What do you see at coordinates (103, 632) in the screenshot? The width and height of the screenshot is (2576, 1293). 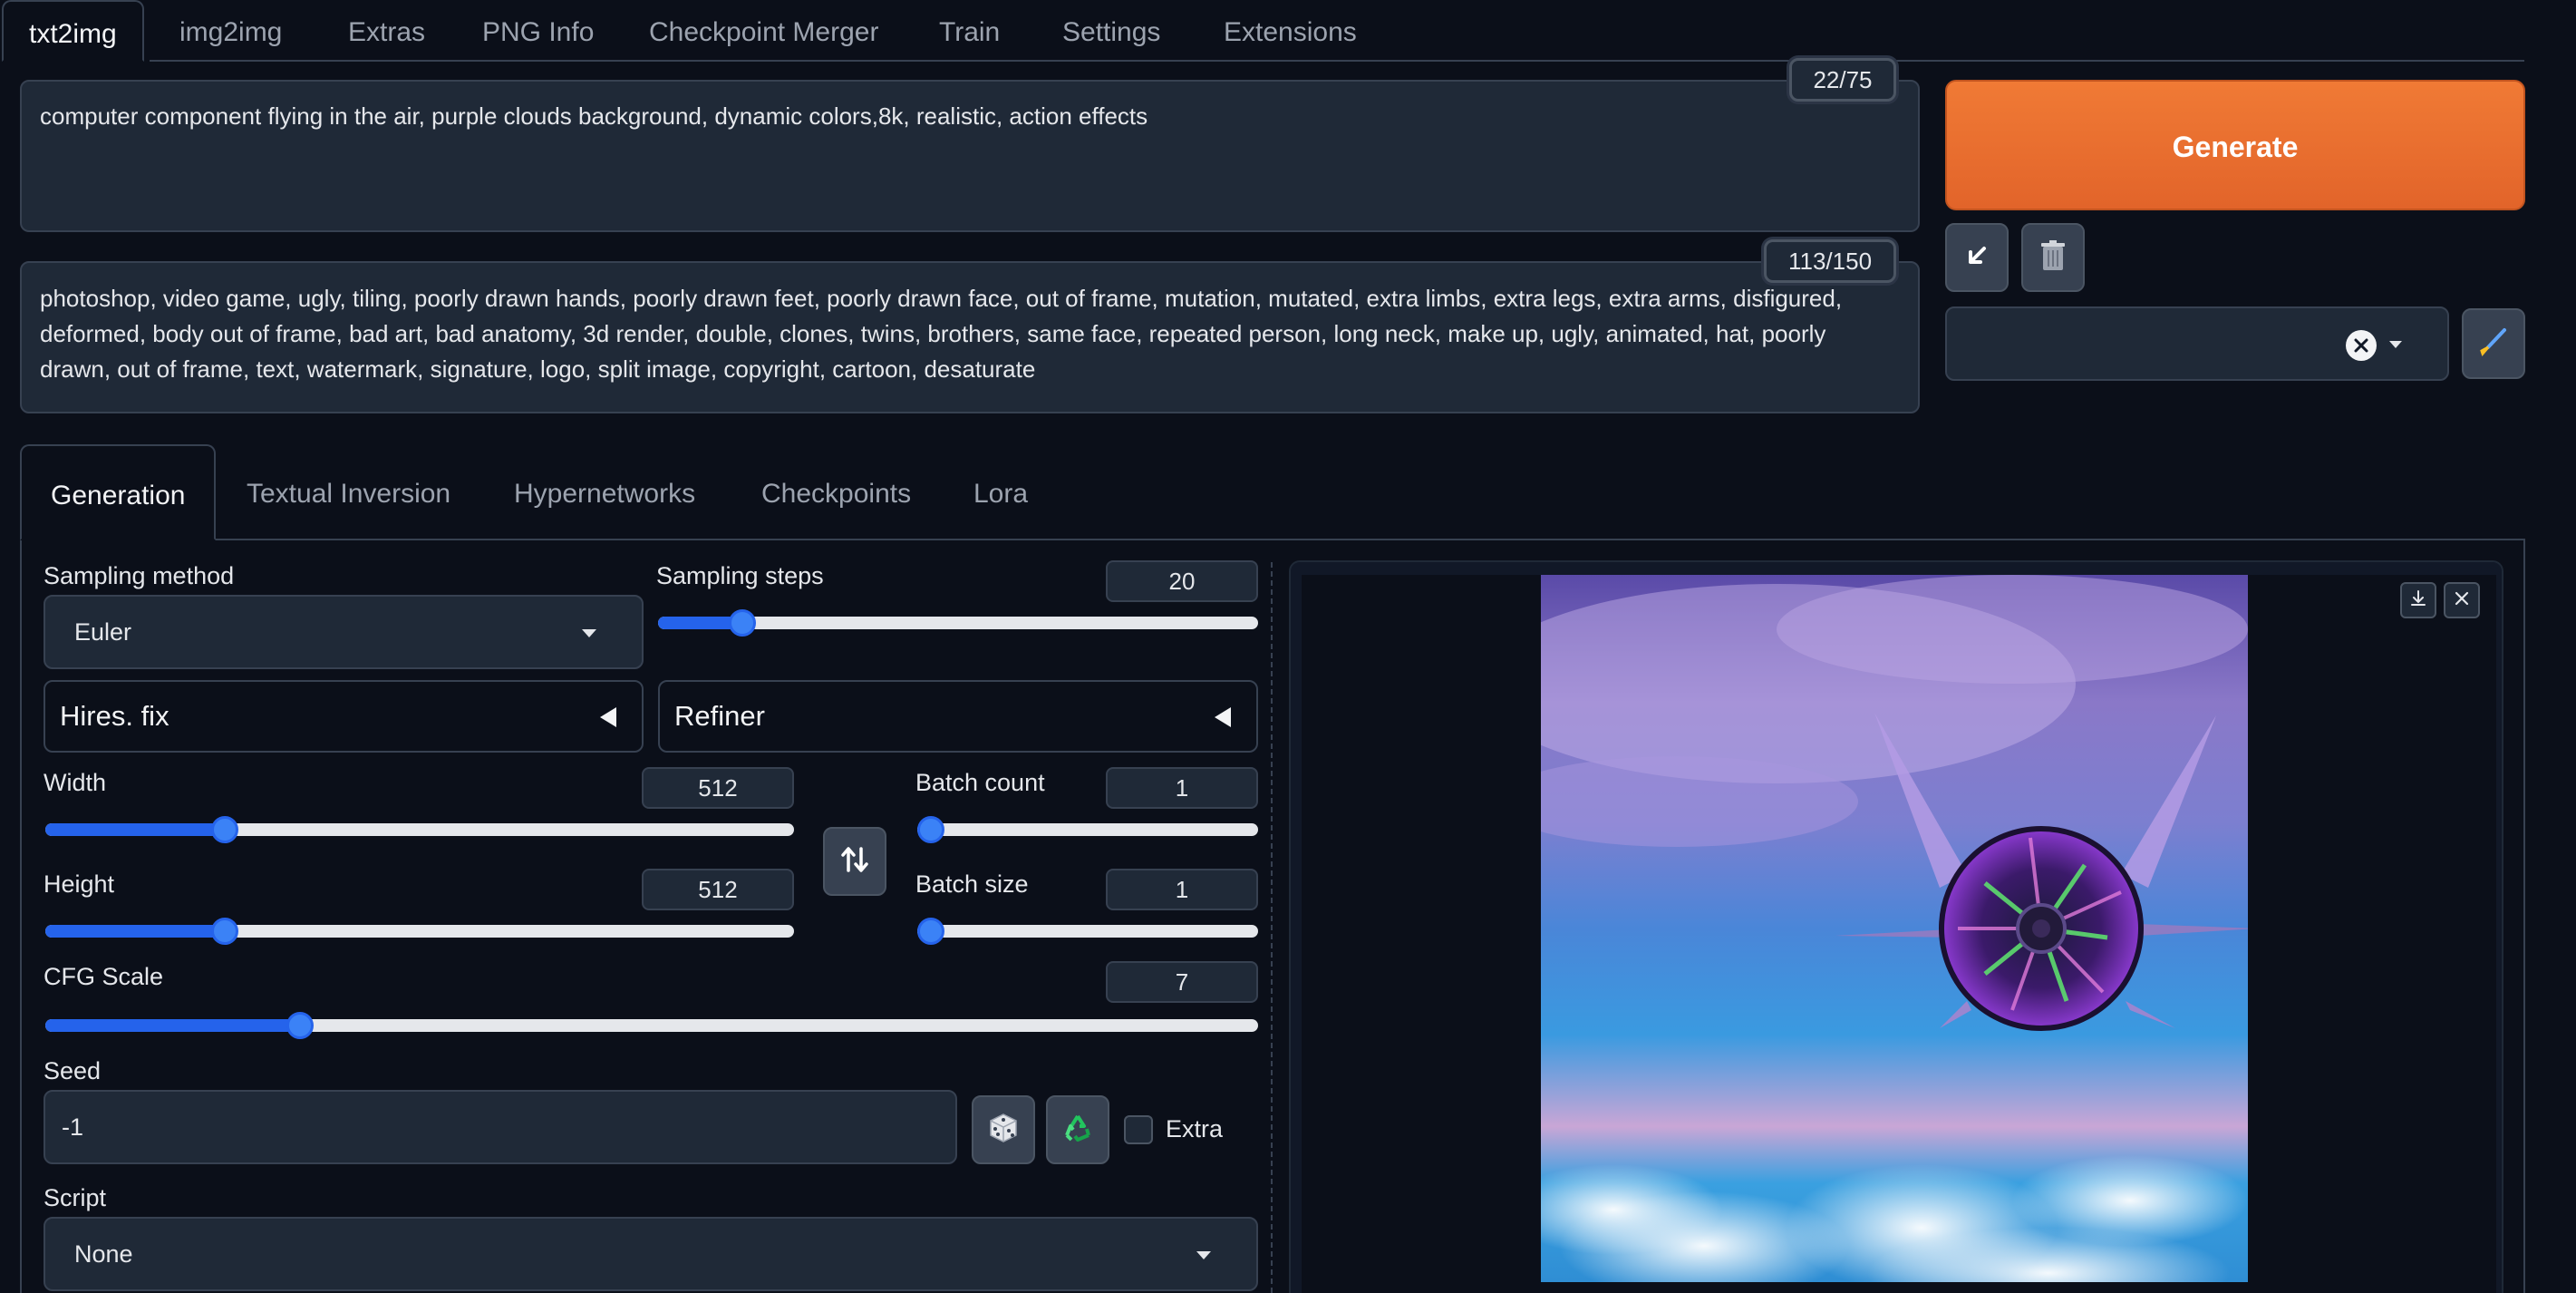 I see `sampling-method-value: Euler` at bounding box center [103, 632].